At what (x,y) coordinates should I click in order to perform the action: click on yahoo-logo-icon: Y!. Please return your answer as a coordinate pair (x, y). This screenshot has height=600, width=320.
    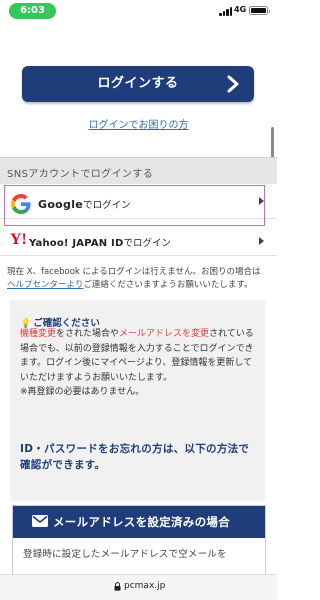
    Looking at the image, I should click on (18, 239).